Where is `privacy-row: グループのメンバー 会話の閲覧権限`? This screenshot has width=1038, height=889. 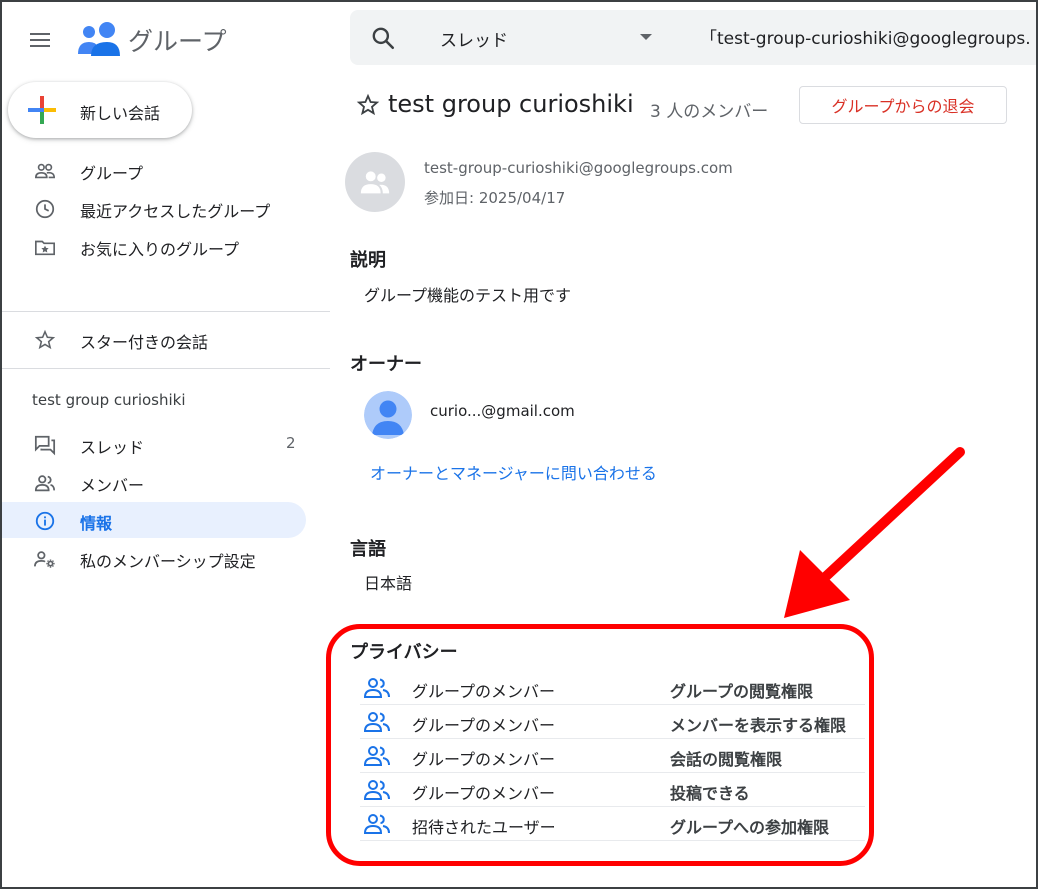
privacy-row: グループのメンバー 会話の閲覧権限 is located at coordinates (612, 756).